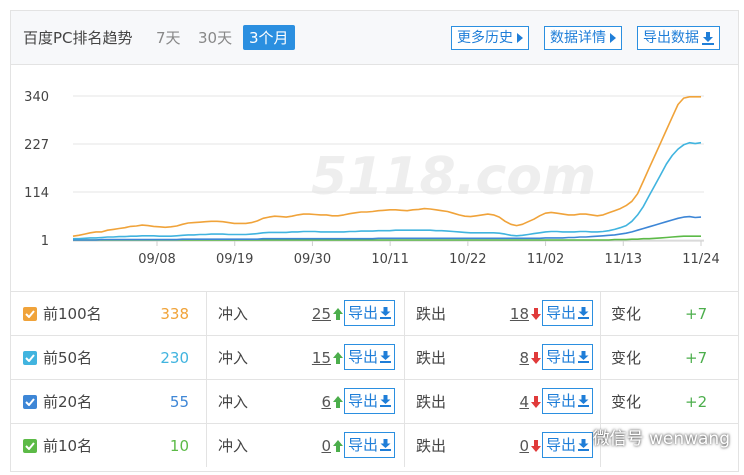  I want to click on wechat-watermark: 微信号 wenwang, so click(661, 439).